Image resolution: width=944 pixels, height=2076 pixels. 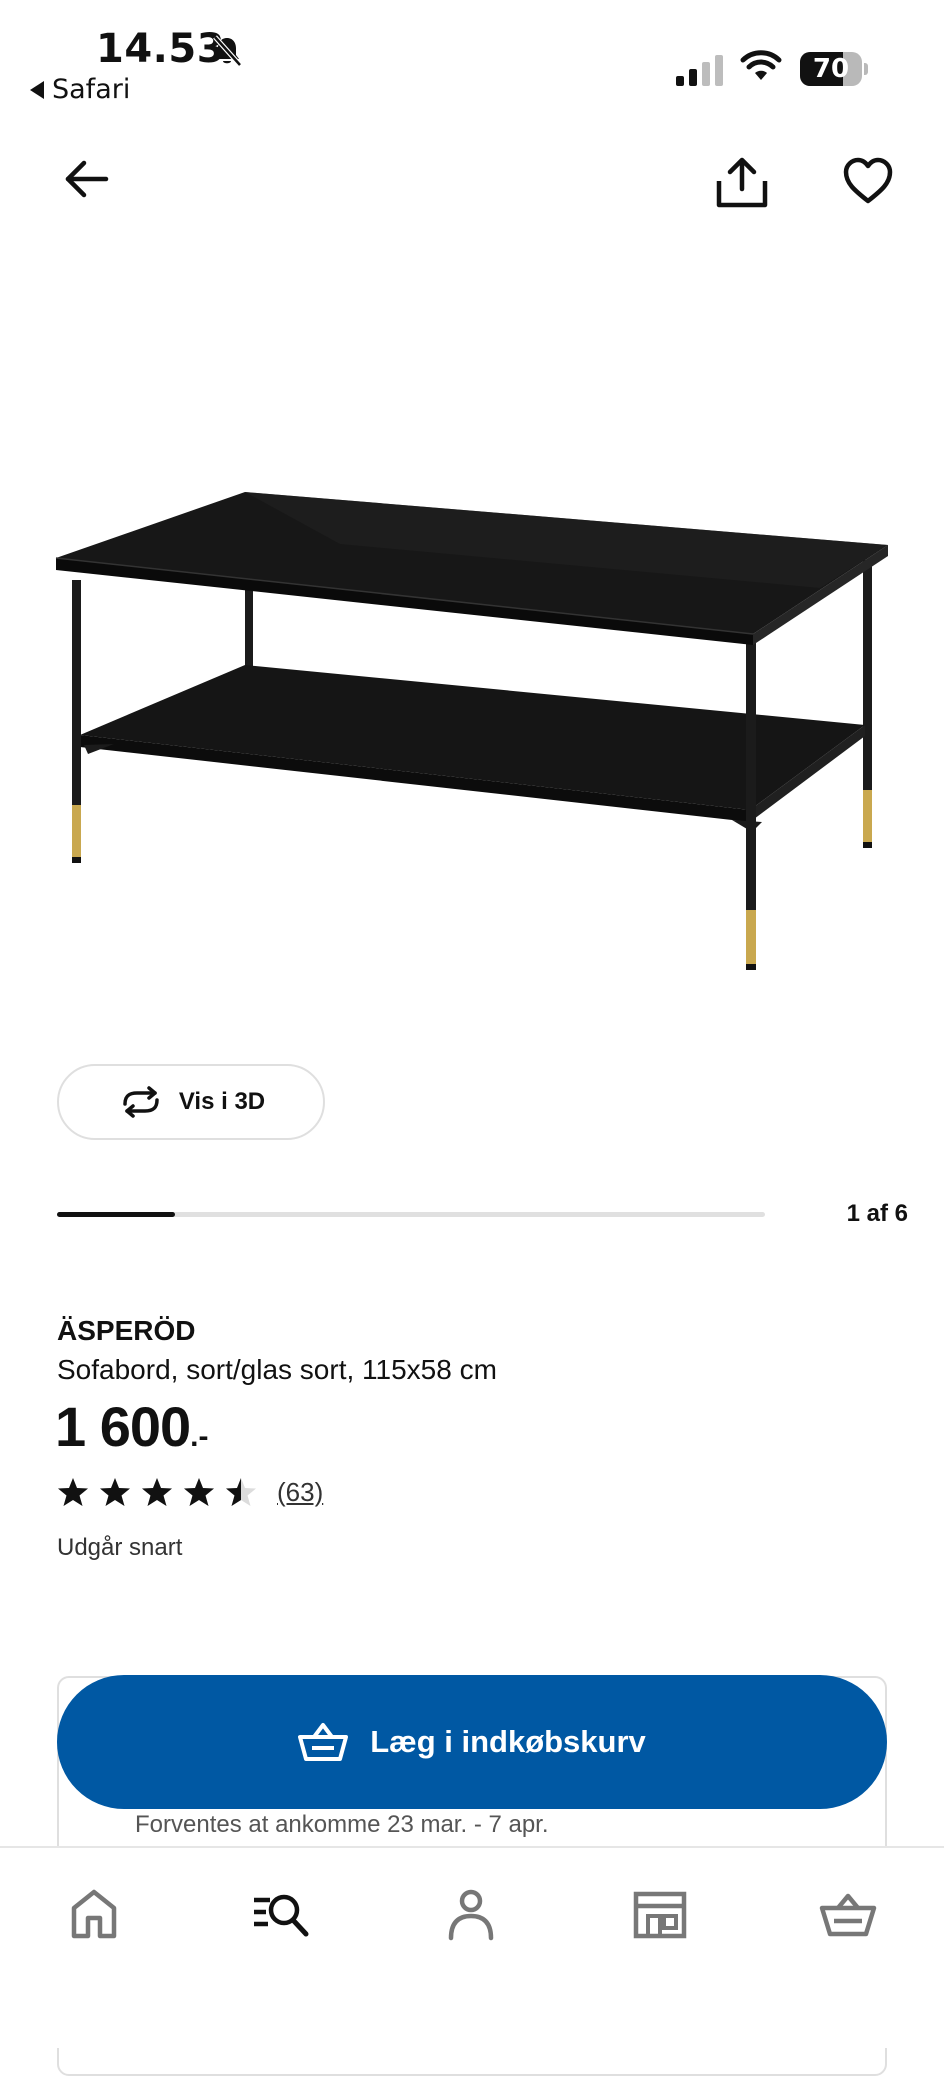 I want to click on share-button, so click(x=742, y=183).